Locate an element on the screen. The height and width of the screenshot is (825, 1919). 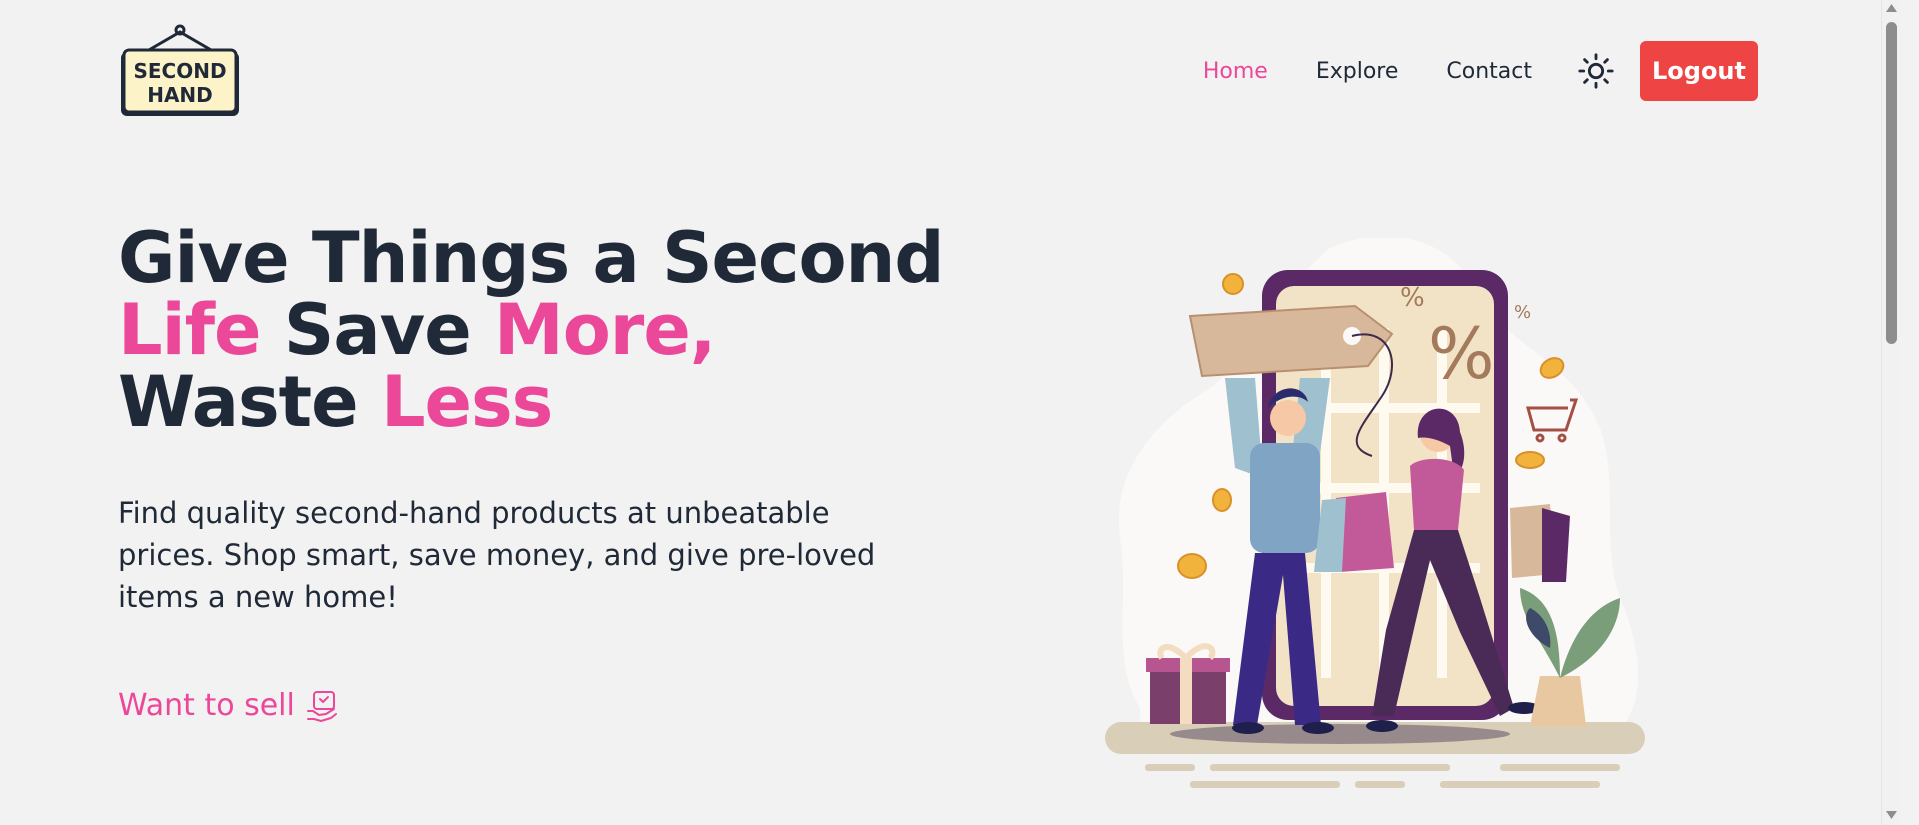
theme-toggle-button is located at coordinates (1596, 71).